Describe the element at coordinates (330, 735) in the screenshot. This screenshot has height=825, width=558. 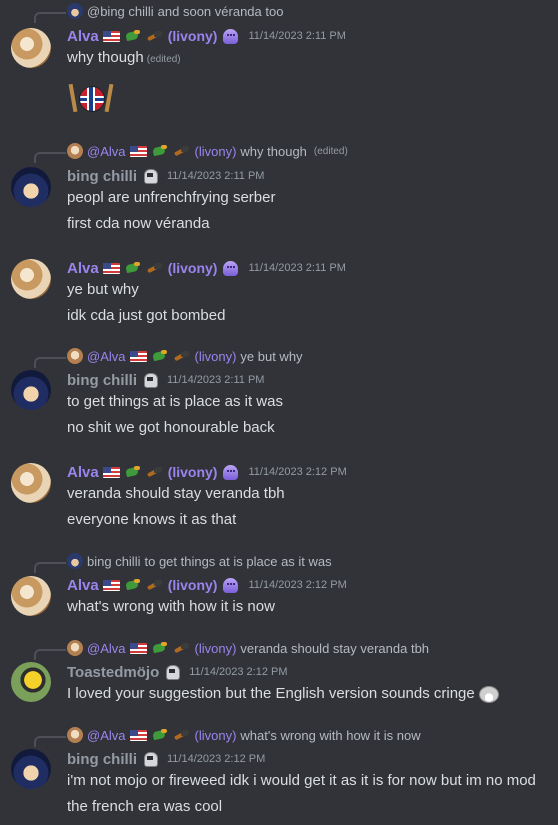
I see `reply-text: what's wrong with how it is now` at that location.